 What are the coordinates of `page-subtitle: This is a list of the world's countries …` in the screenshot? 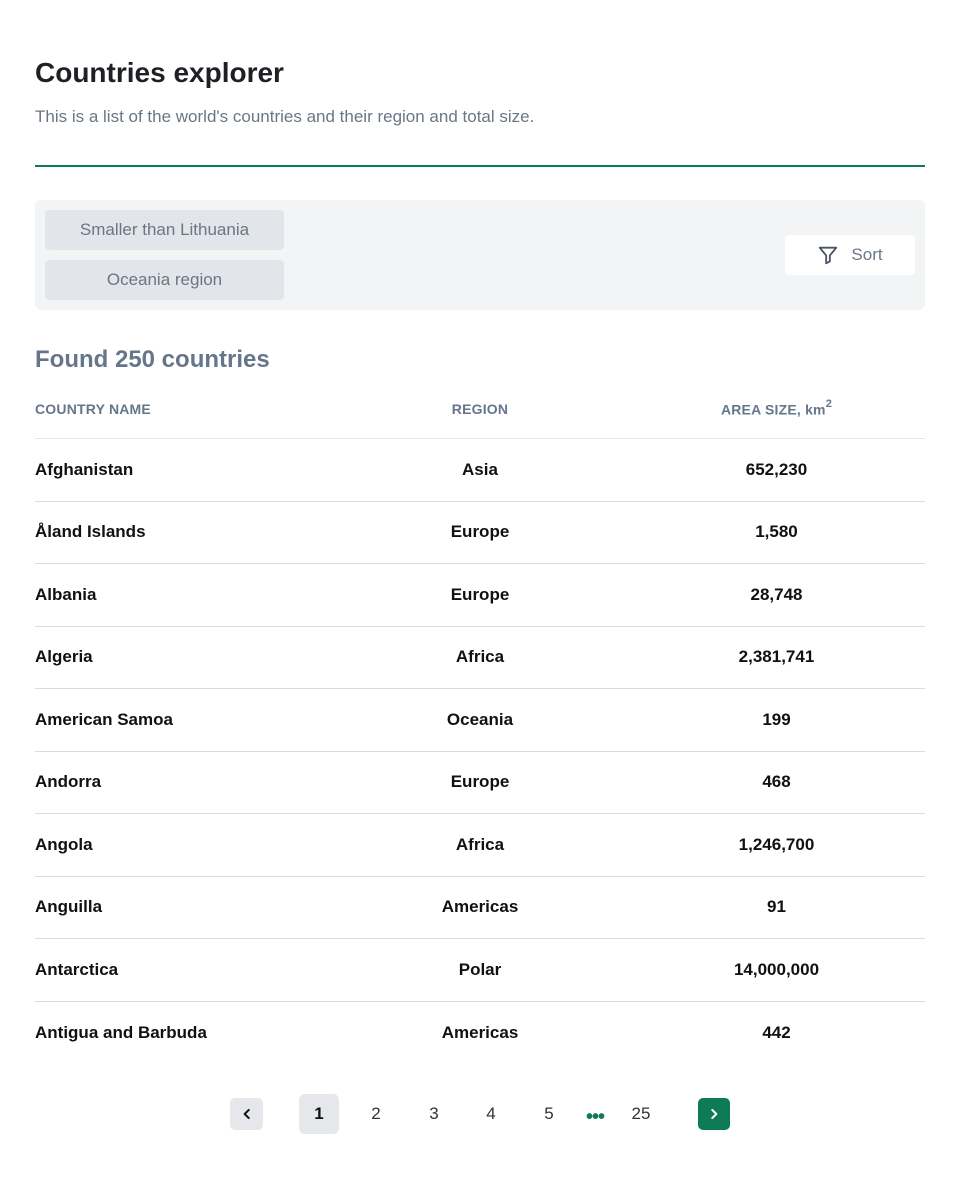 It's located at (285, 116).